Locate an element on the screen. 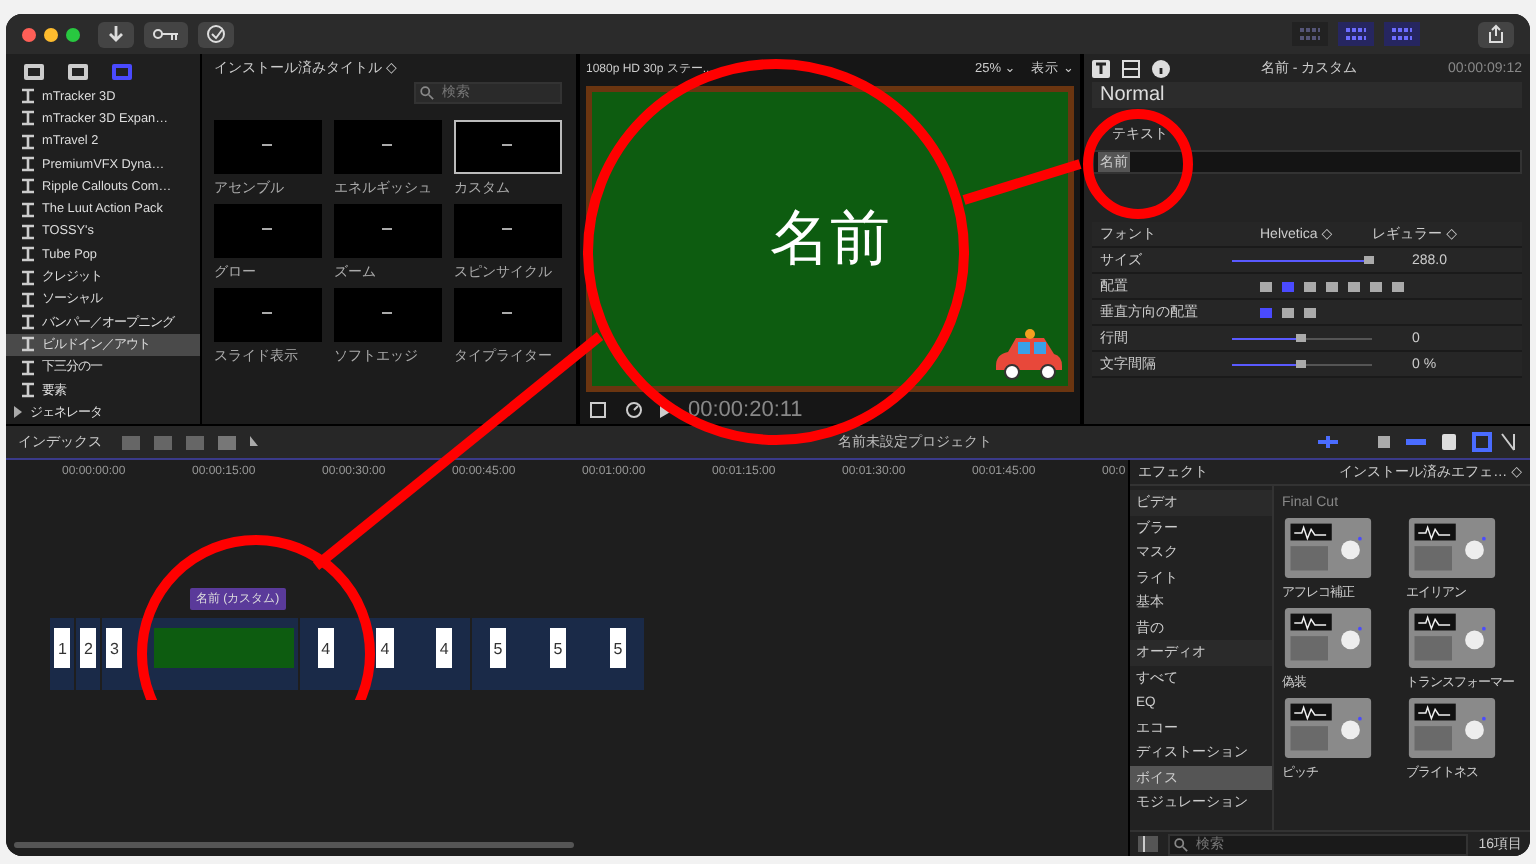 The height and width of the screenshot is (864, 1536). play-icon is located at coordinates (666, 410).